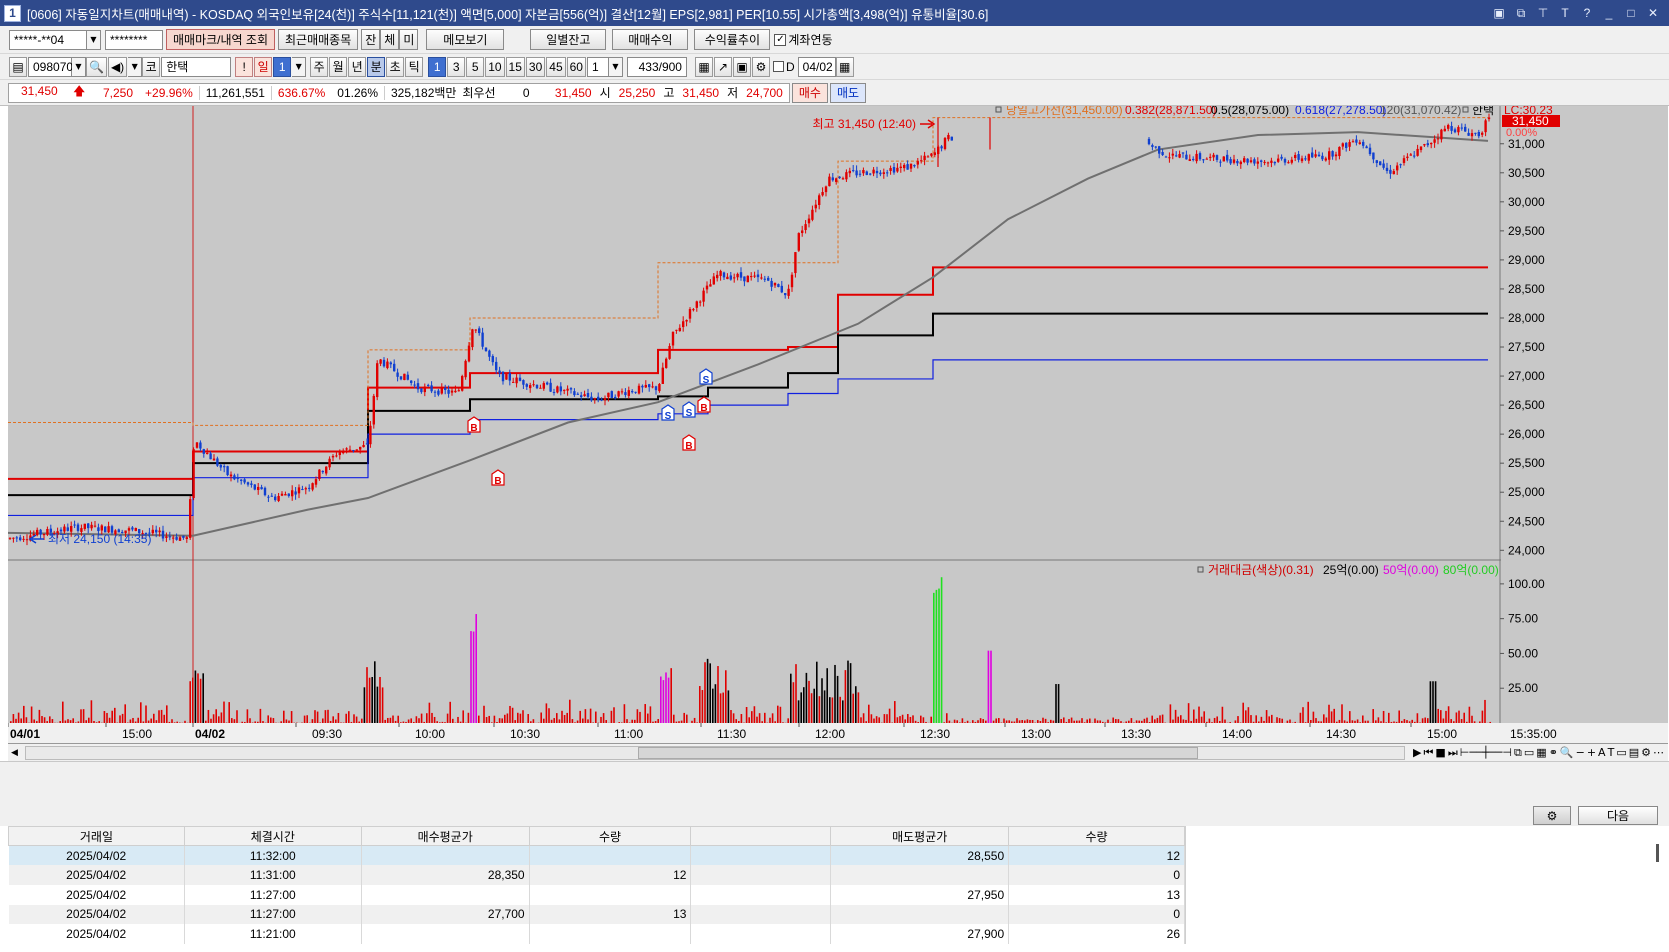  Describe the element at coordinates (409, 39) in the screenshot. I see `unexecuted-button: 미` at that location.